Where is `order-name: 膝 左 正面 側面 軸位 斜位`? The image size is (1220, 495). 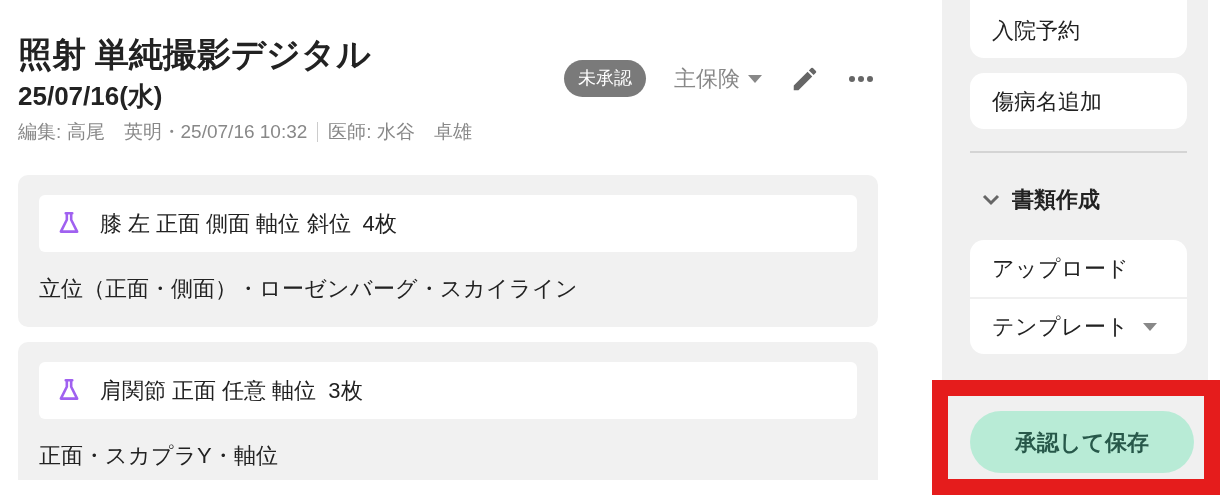 order-name: 膝 左 正面 側面 軸位 斜位 is located at coordinates (225, 223).